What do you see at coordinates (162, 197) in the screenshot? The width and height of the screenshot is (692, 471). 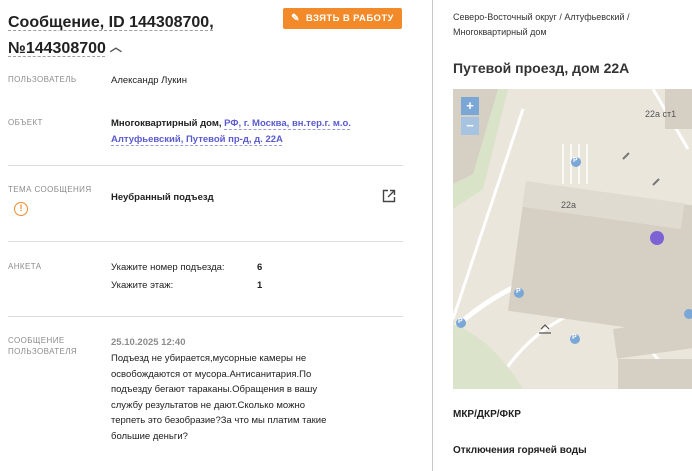 I see `topic-value: Неубранный подъезд` at bounding box center [162, 197].